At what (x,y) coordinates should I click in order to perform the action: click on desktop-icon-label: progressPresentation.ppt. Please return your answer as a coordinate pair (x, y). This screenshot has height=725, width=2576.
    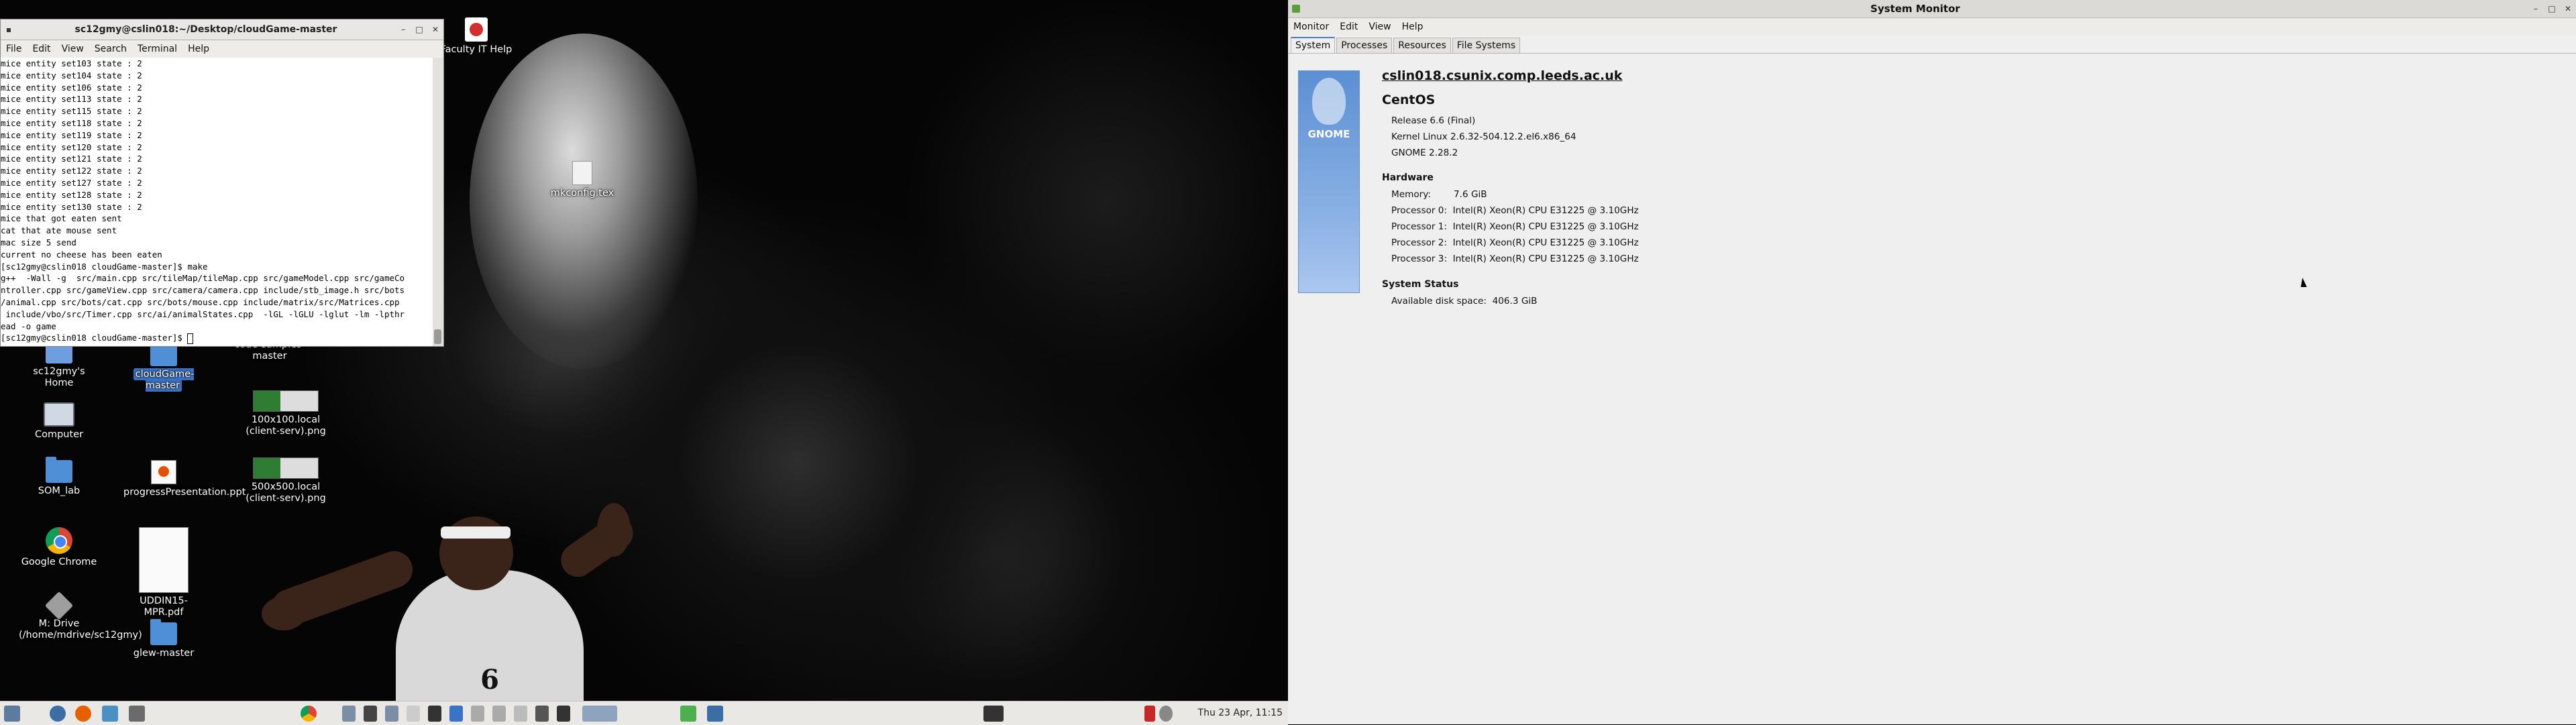
    Looking at the image, I should click on (184, 492).